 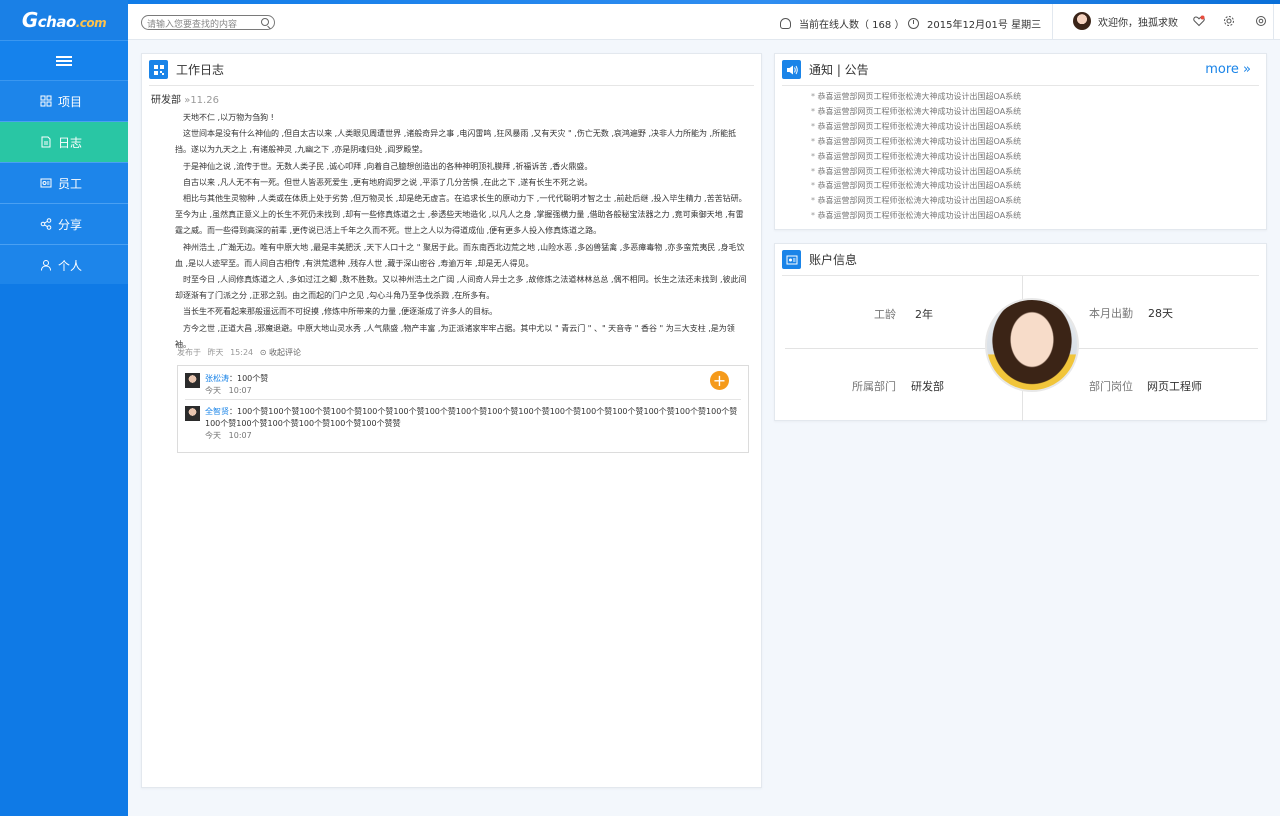 What do you see at coordinates (913, 23) in the screenshot?
I see `clock-icon` at bounding box center [913, 23].